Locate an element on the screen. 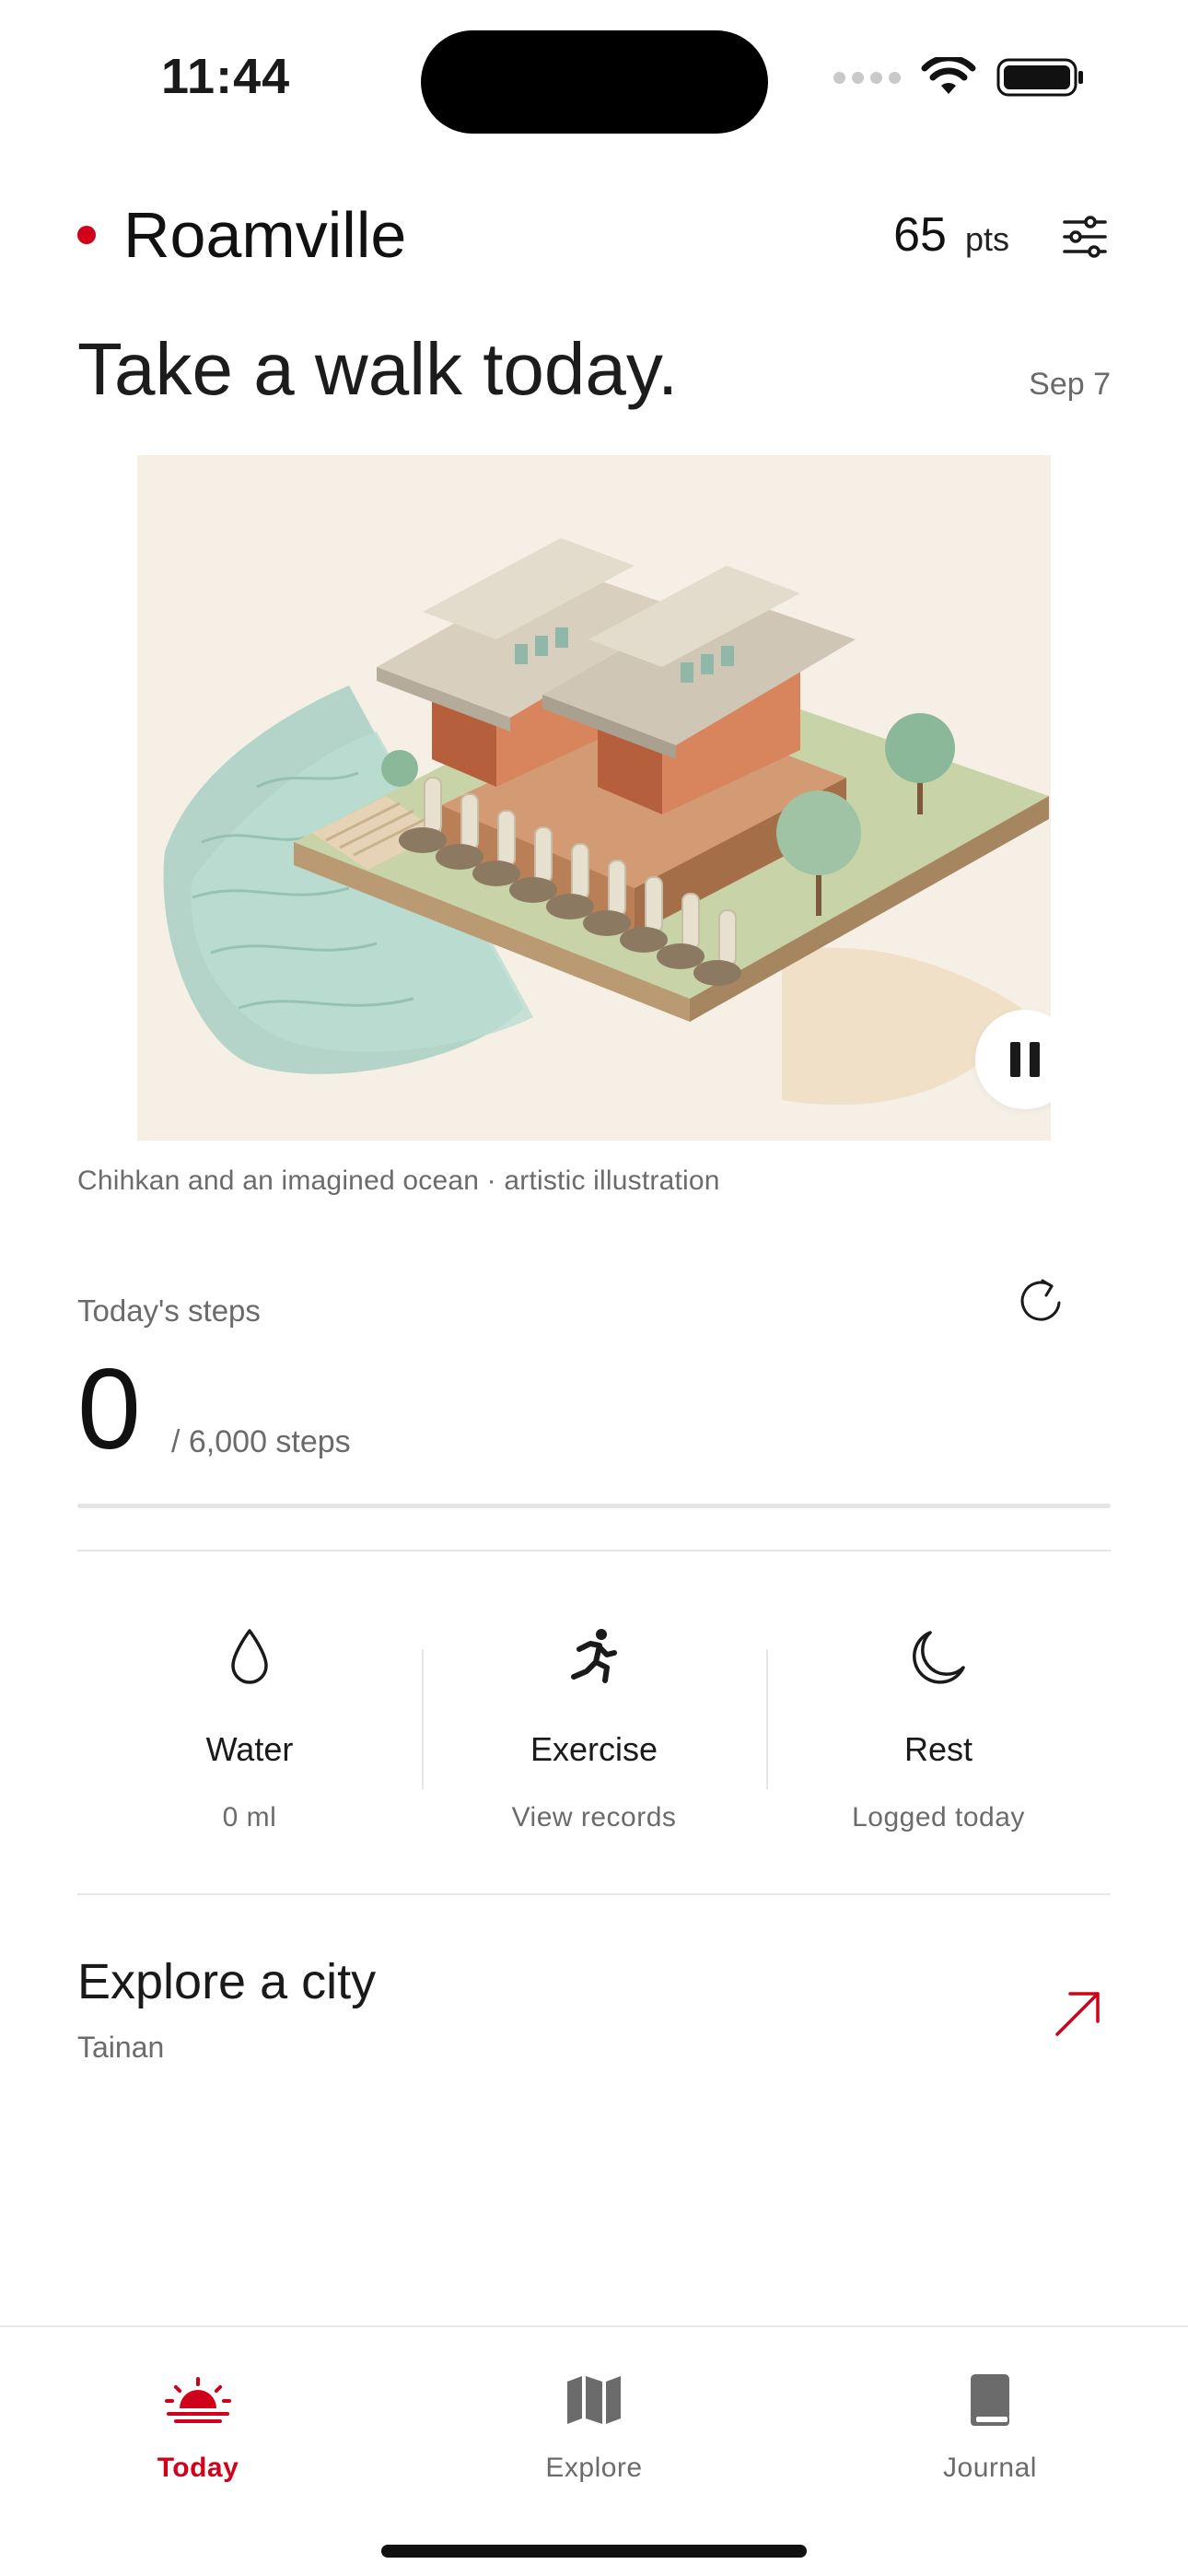  tab-label: Journal is located at coordinates (990, 2468).